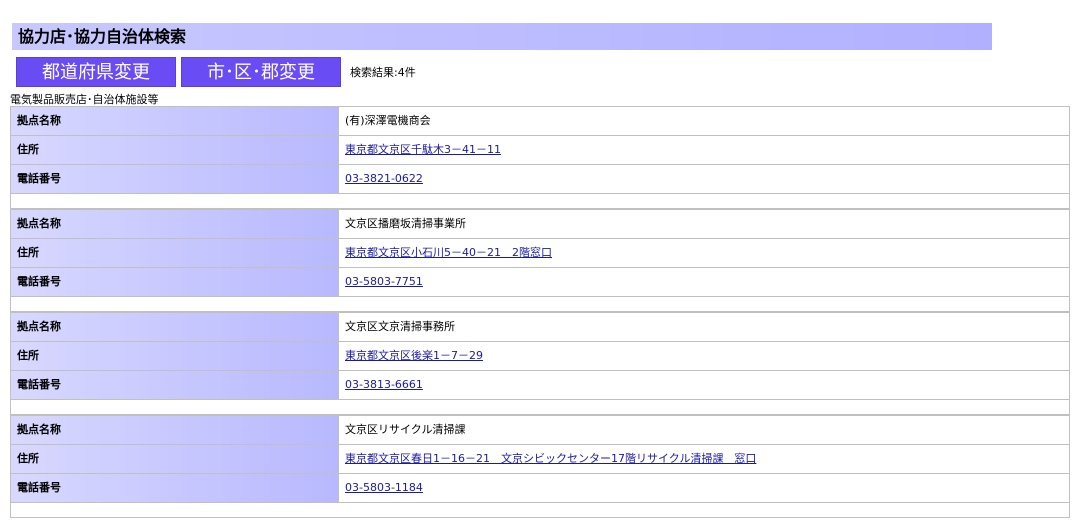 The image size is (1080, 530). I want to click on phone-link: 03-5803-1184, so click(384, 487).